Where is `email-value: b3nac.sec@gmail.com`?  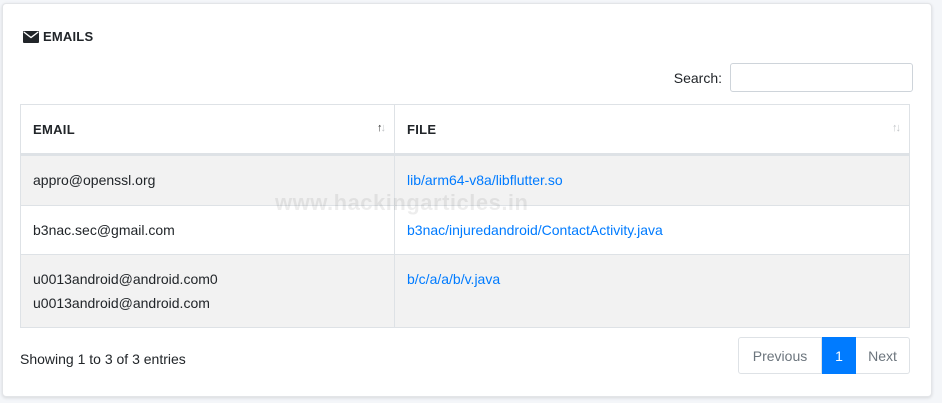 email-value: b3nac.sec@gmail.com is located at coordinates (104, 230).